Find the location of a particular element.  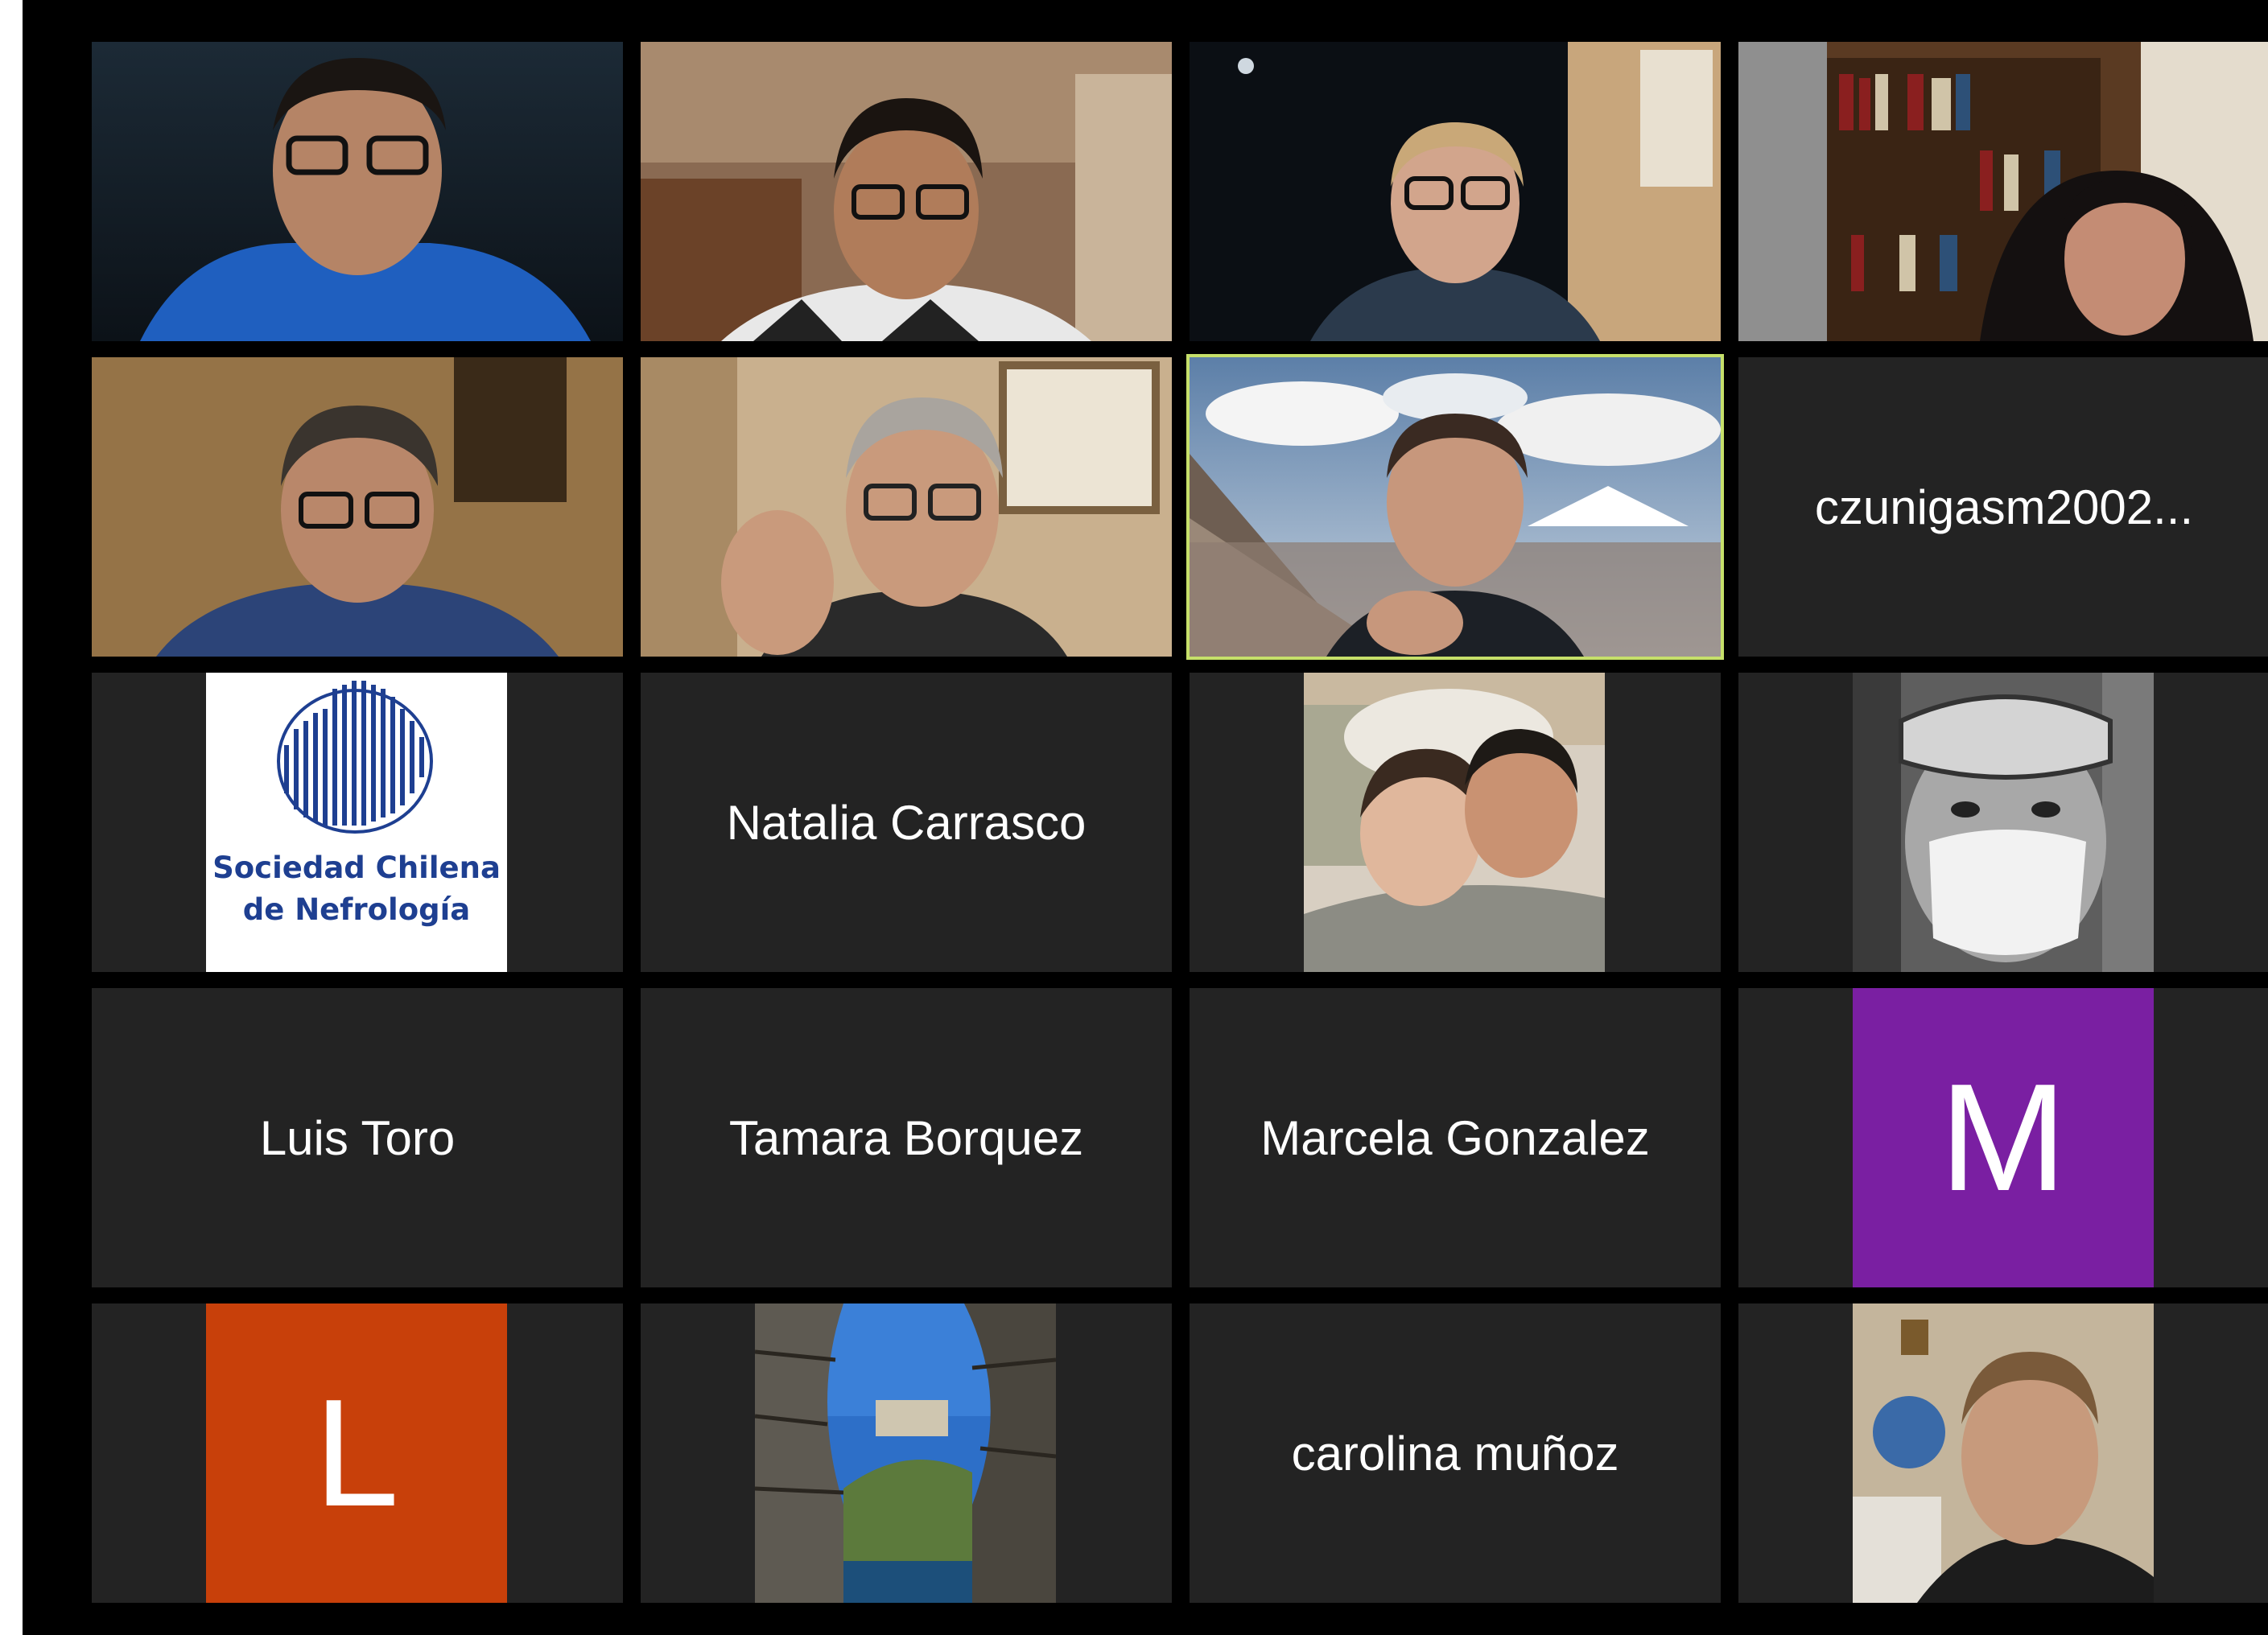

participant-tile-13: Luis Toro is located at coordinates (357, 1137).